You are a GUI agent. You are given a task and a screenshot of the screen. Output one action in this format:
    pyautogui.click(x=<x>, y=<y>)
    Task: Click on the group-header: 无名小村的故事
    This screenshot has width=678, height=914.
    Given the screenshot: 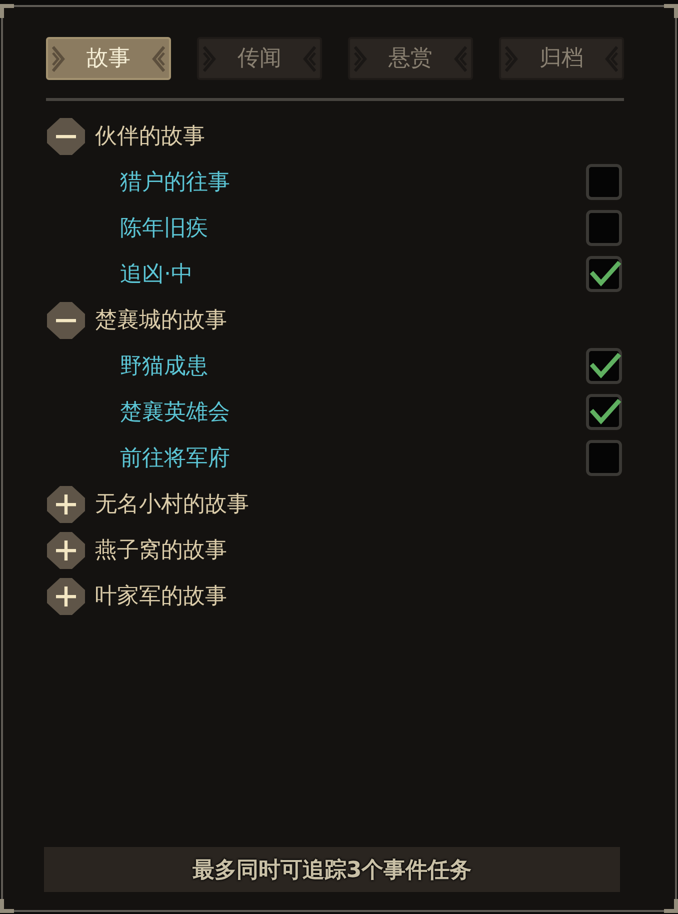 What is the action you would take?
    pyautogui.click(x=147, y=504)
    